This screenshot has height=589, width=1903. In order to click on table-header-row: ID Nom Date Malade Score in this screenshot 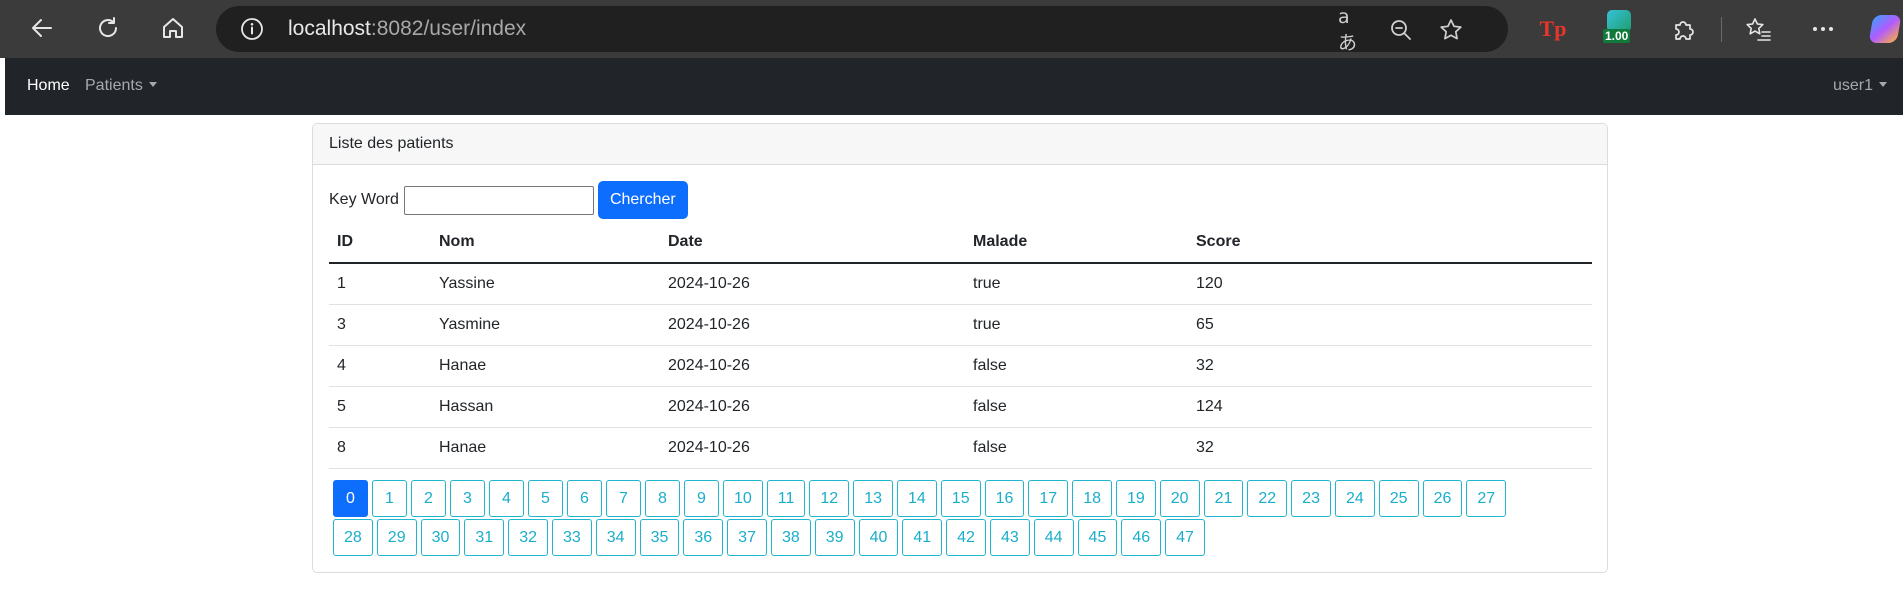, I will do `click(960, 243)`.